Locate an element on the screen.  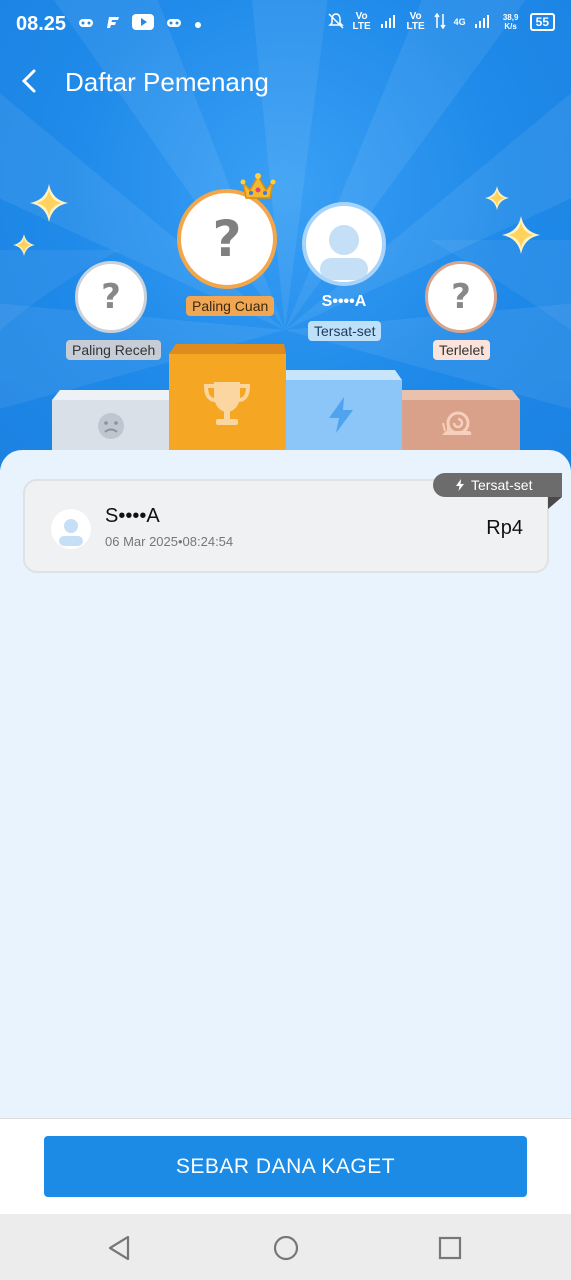
crown-icon is located at coordinates (258, 186).